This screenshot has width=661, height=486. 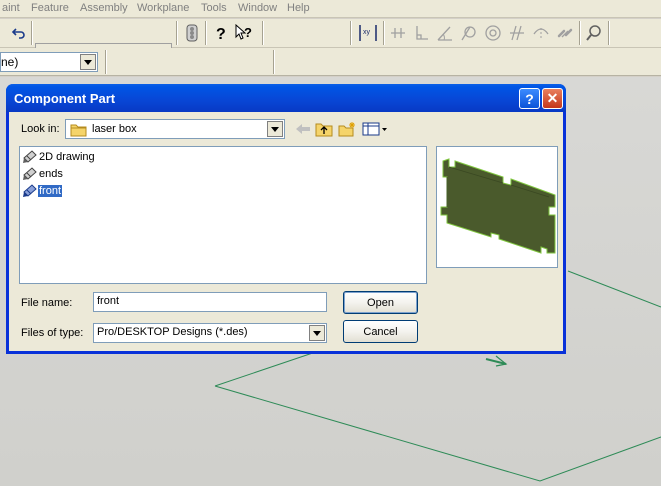 What do you see at coordinates (469, 33) in the screenshot?
I see `tangent-constraint-icon` at bounding box center [469, 33].